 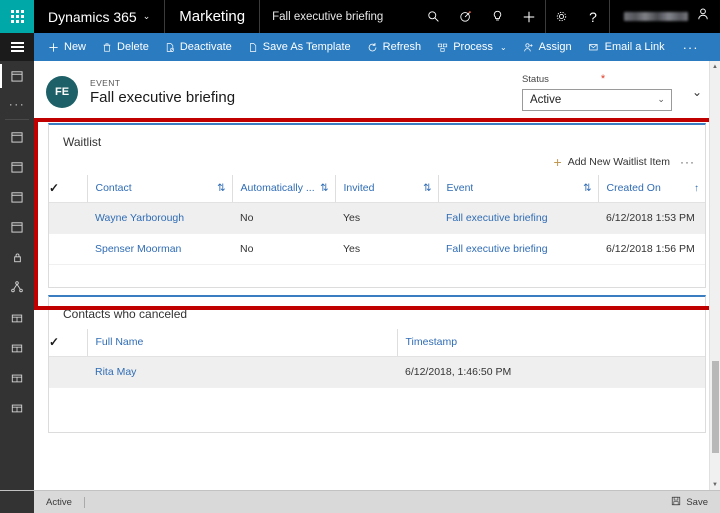 What do you see at coordinates (17, 317) in the screenshot?
I see `sidebar-item-venues` at bounding box center [17, 317].